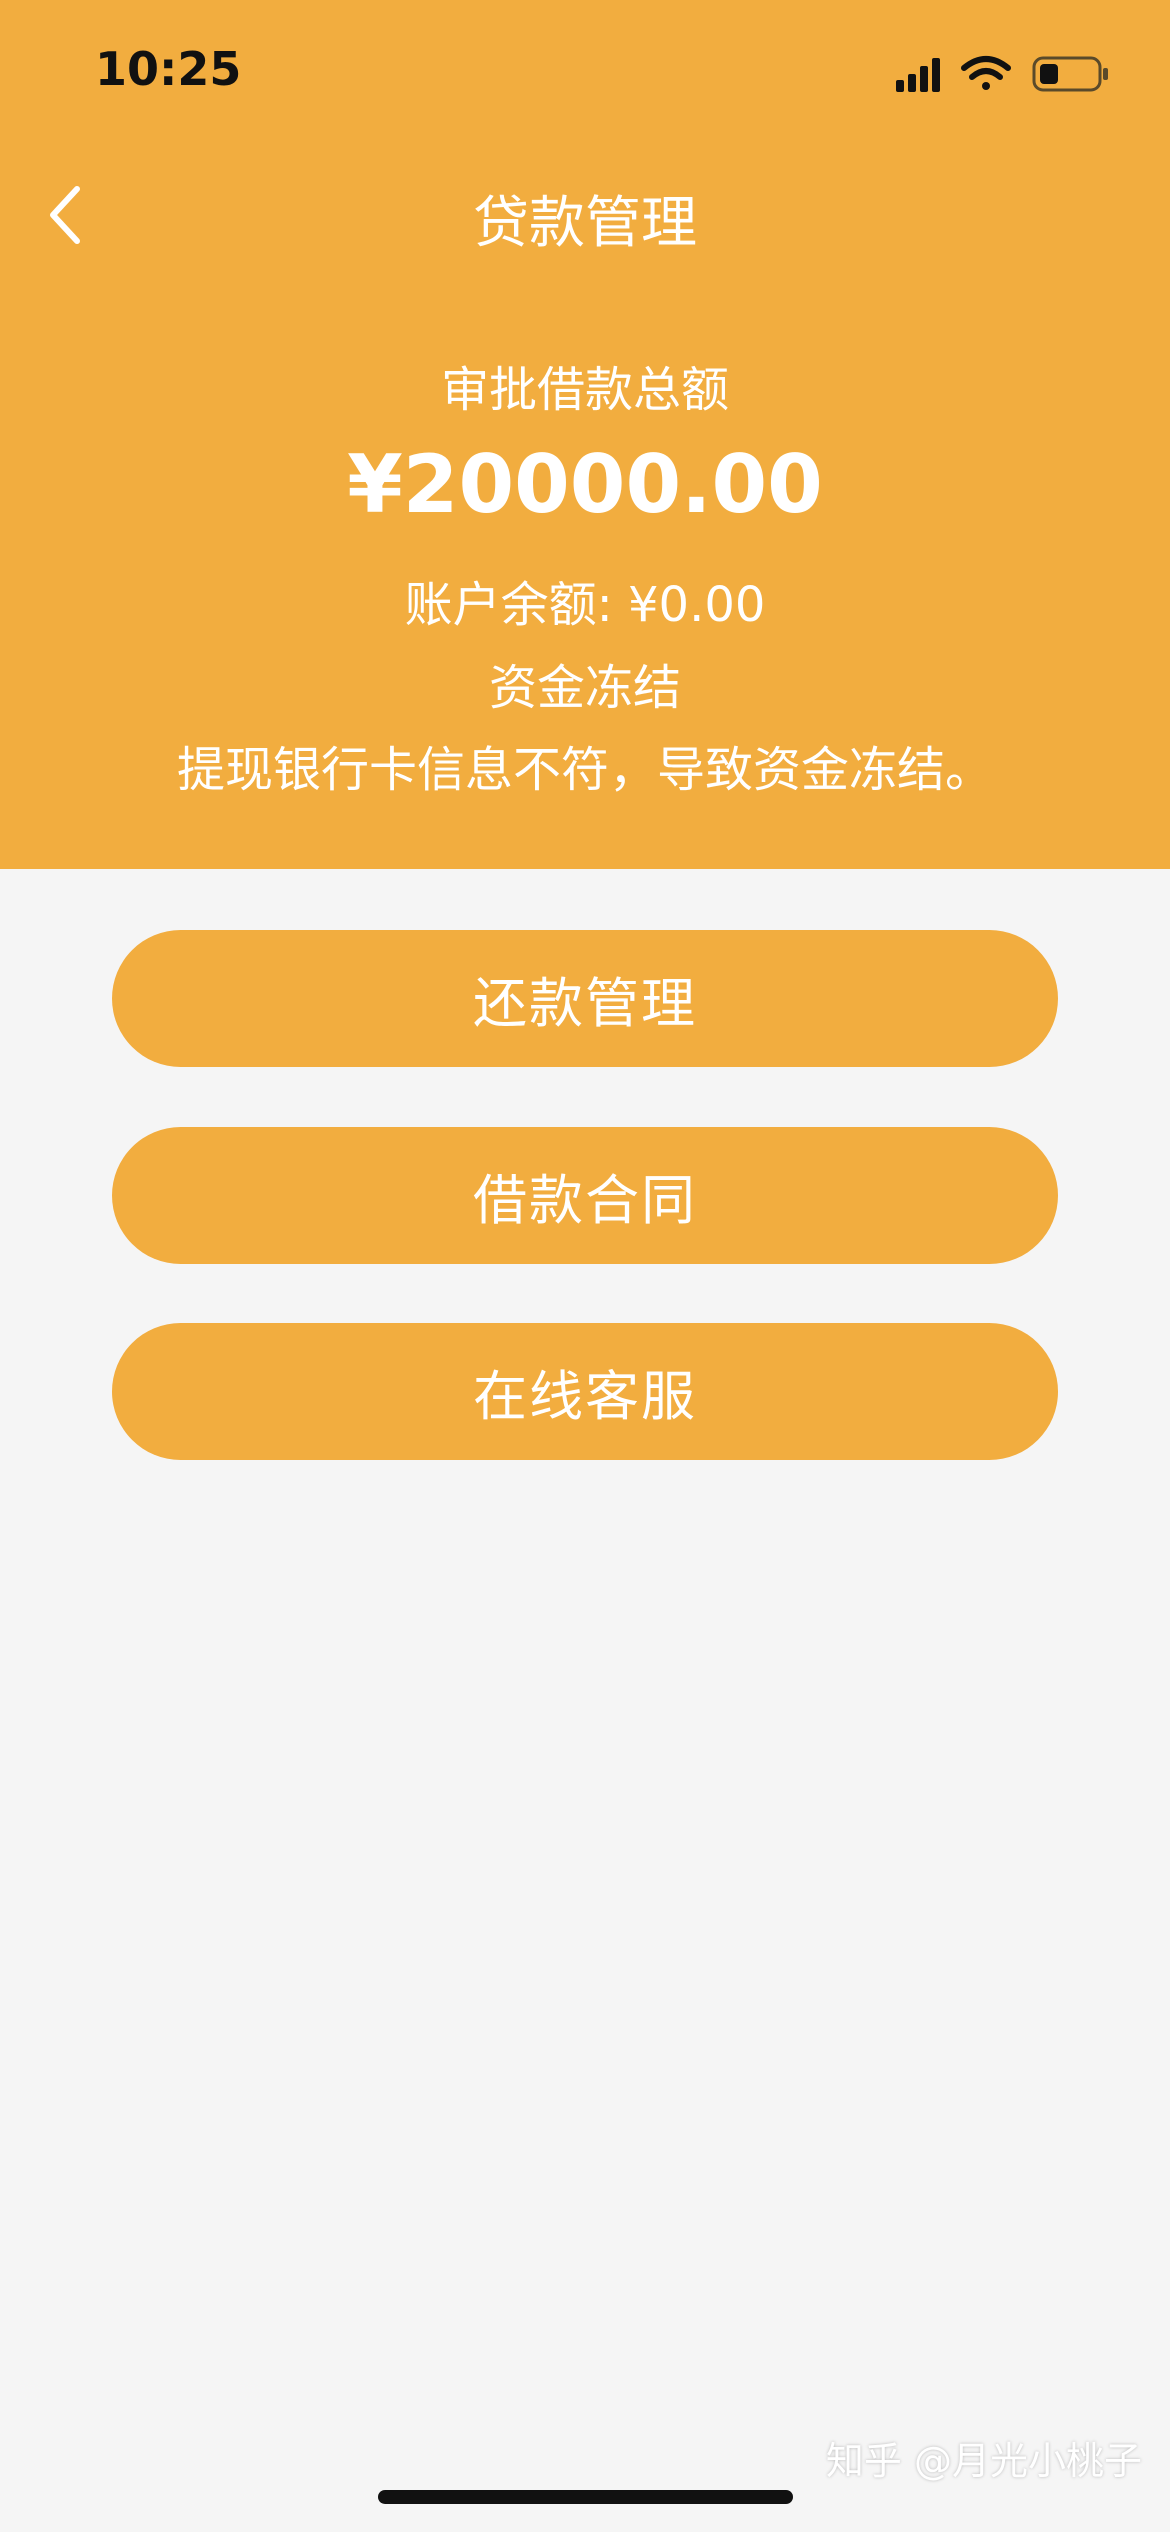  Describe the element at coordinates (168, 69) in the screenshot. I see `status-time: 10:25` at that location.